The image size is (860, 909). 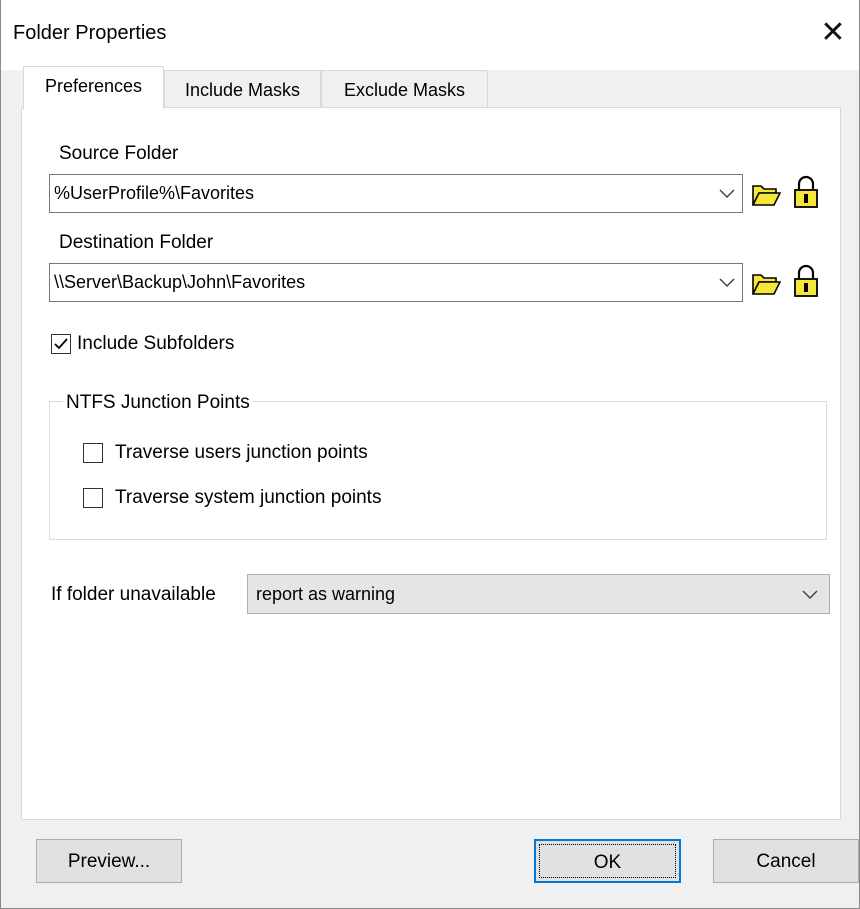 I want to click on destination-folder-value: \\Server\Backup\John\Favorites, so click(x=180, y=282).